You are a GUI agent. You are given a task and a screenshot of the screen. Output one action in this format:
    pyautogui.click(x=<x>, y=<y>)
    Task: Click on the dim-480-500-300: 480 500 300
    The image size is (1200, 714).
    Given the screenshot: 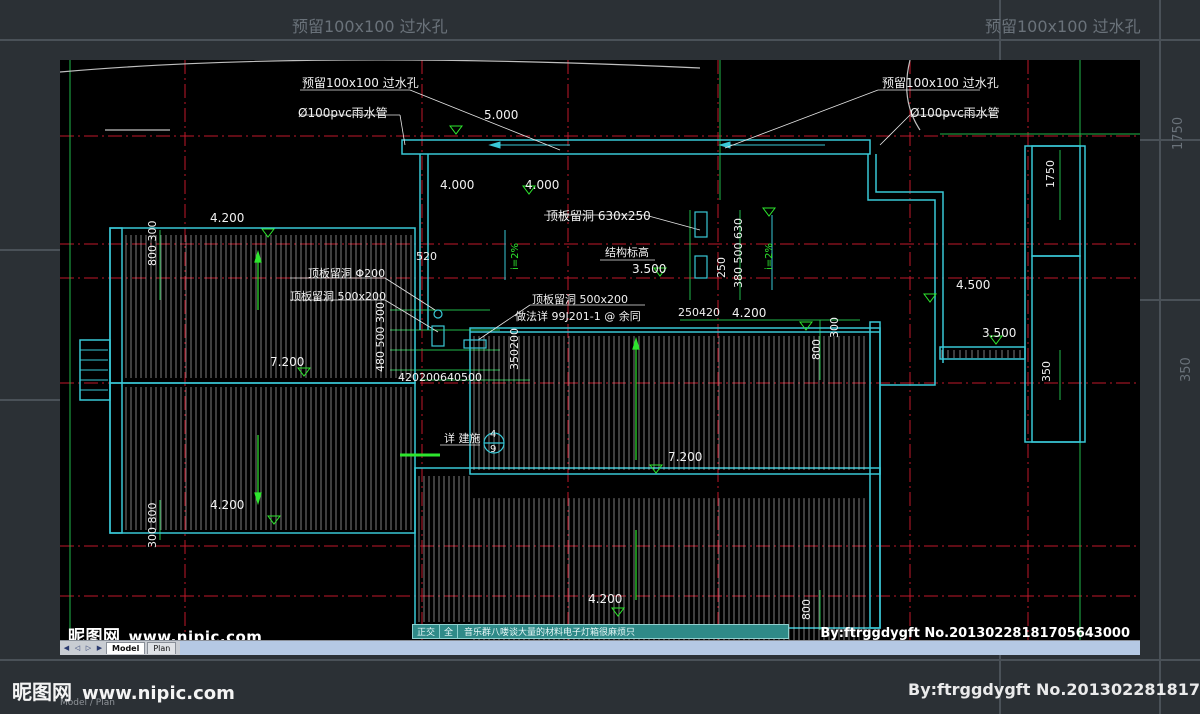 What is the action you would take?
    pyautogui.click(x=380, y=337)
    